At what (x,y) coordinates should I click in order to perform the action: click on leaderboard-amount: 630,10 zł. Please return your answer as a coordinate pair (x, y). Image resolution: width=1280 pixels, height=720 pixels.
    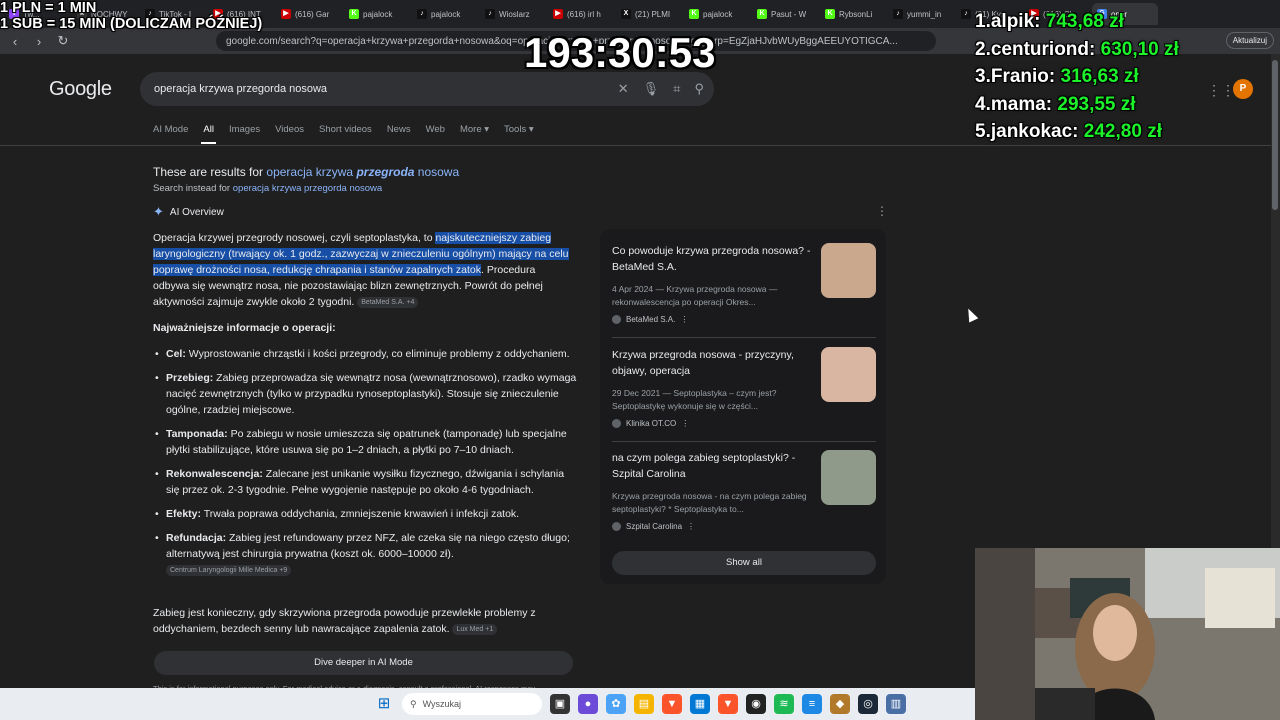
    Looking at the image, I should click on (1139, 49).